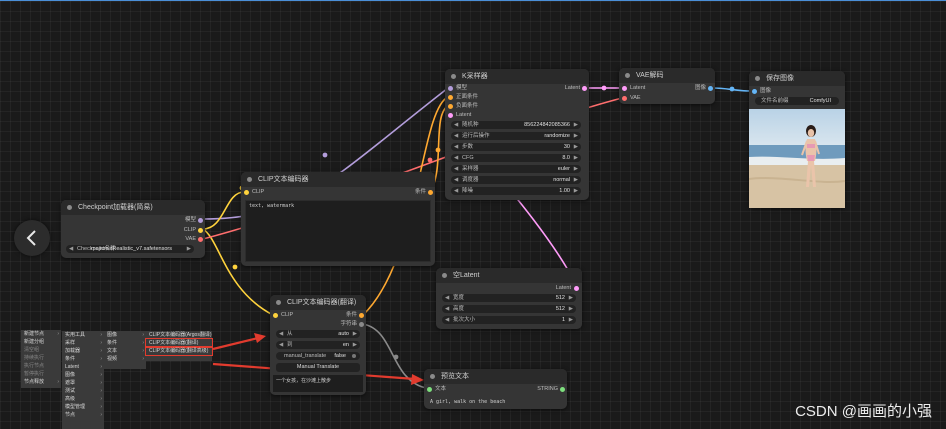 This screenshot has height=429, width=946. I want to click on from-lang-combo: ◀ 从 auto ▶, so click(318, 334).